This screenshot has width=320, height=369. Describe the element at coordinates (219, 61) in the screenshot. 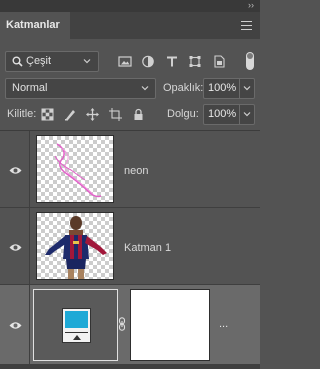

I see `smart-object-filter-icon` at that location.